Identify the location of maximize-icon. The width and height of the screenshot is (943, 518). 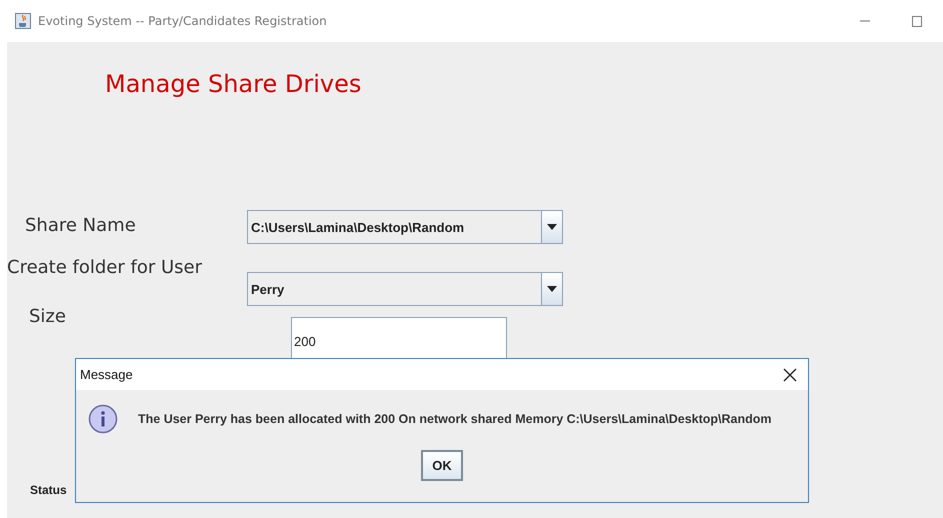
(917, 21).